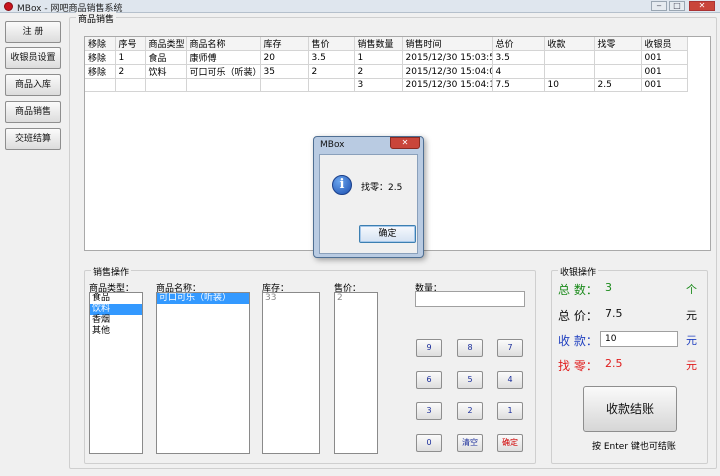 The width and height of the screenshot is (720, 476). I want to click on clear-button: 清空, so click(470, 443).